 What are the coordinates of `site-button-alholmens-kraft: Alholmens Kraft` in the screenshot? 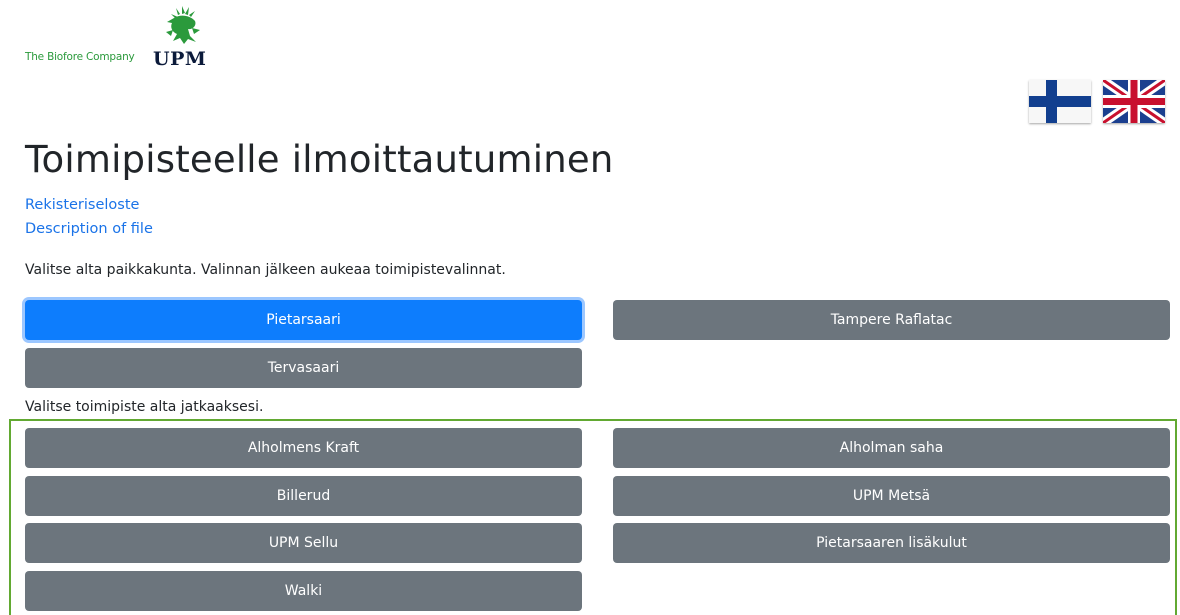 It's located at (303, 448).